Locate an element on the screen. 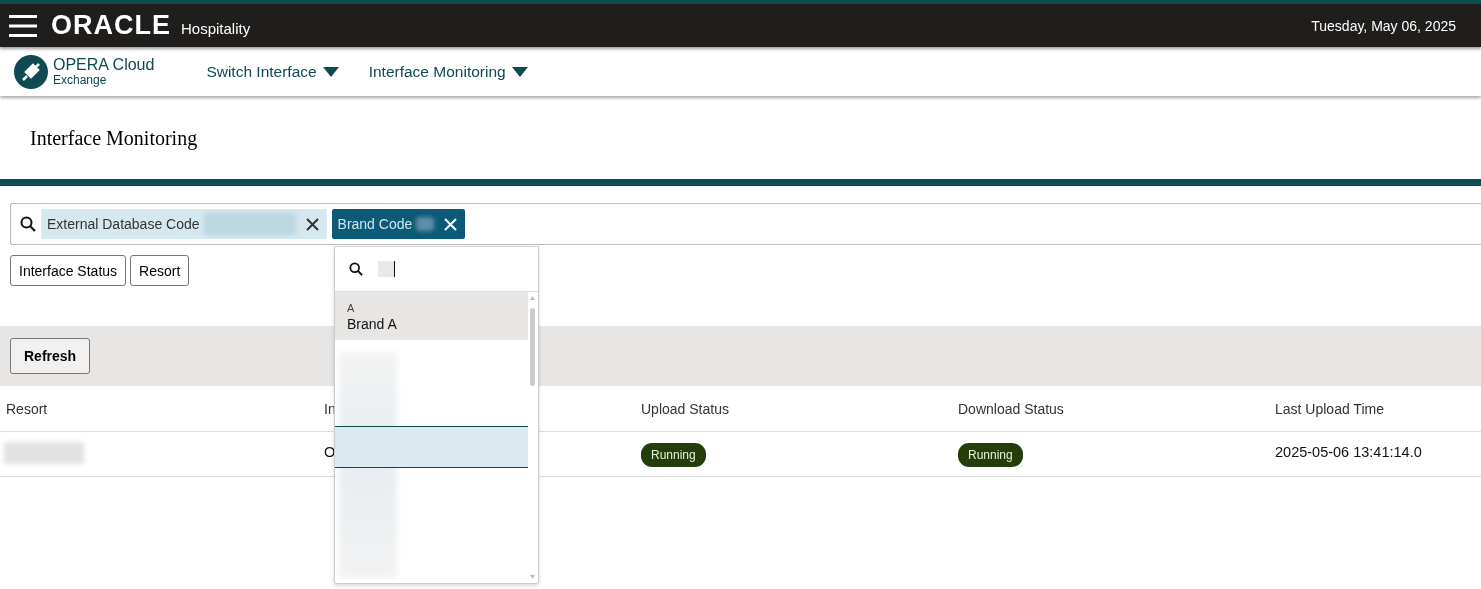  refresh-button: Refresh is located at coordinates (50, 356).